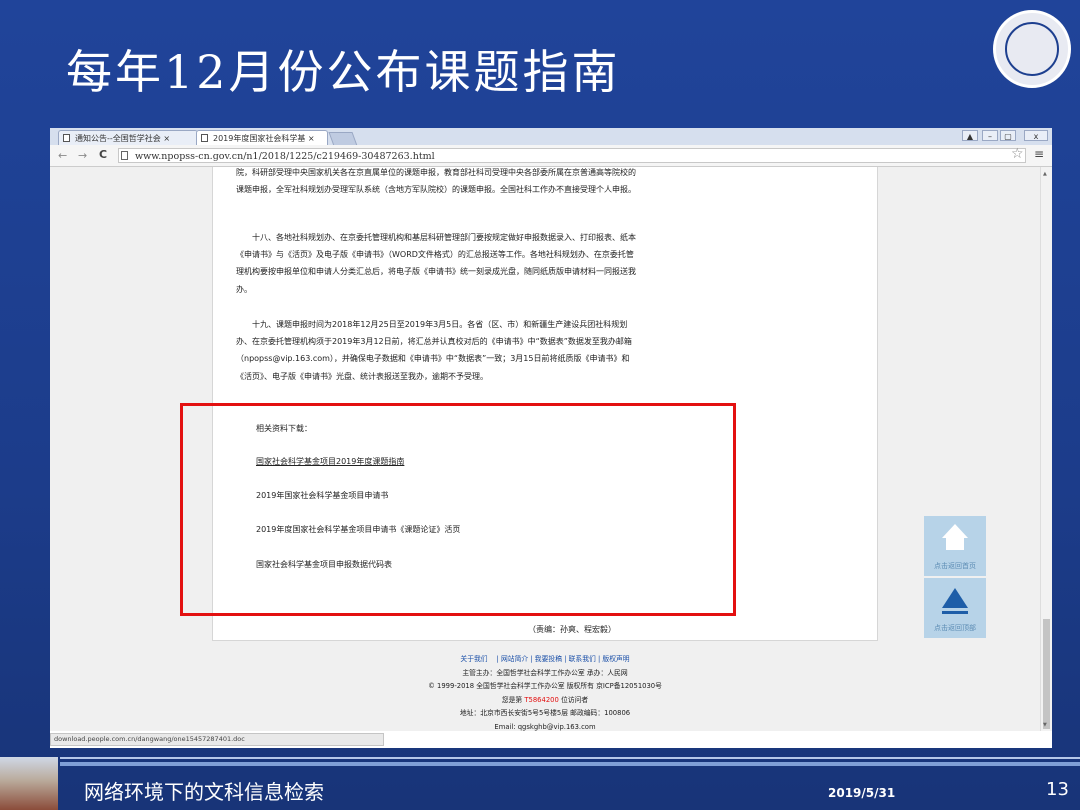 The width and height of the screenshot is (1080, 810). I want to click on slide-number: 13, so click(1057, 789).